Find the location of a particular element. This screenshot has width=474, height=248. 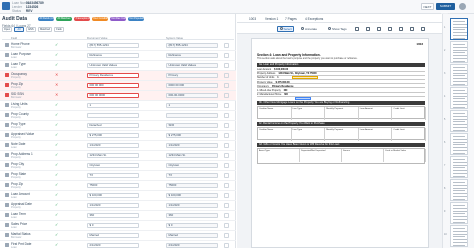

system-value-input: Unknown Valid Values is located at coordinates (192, 65).